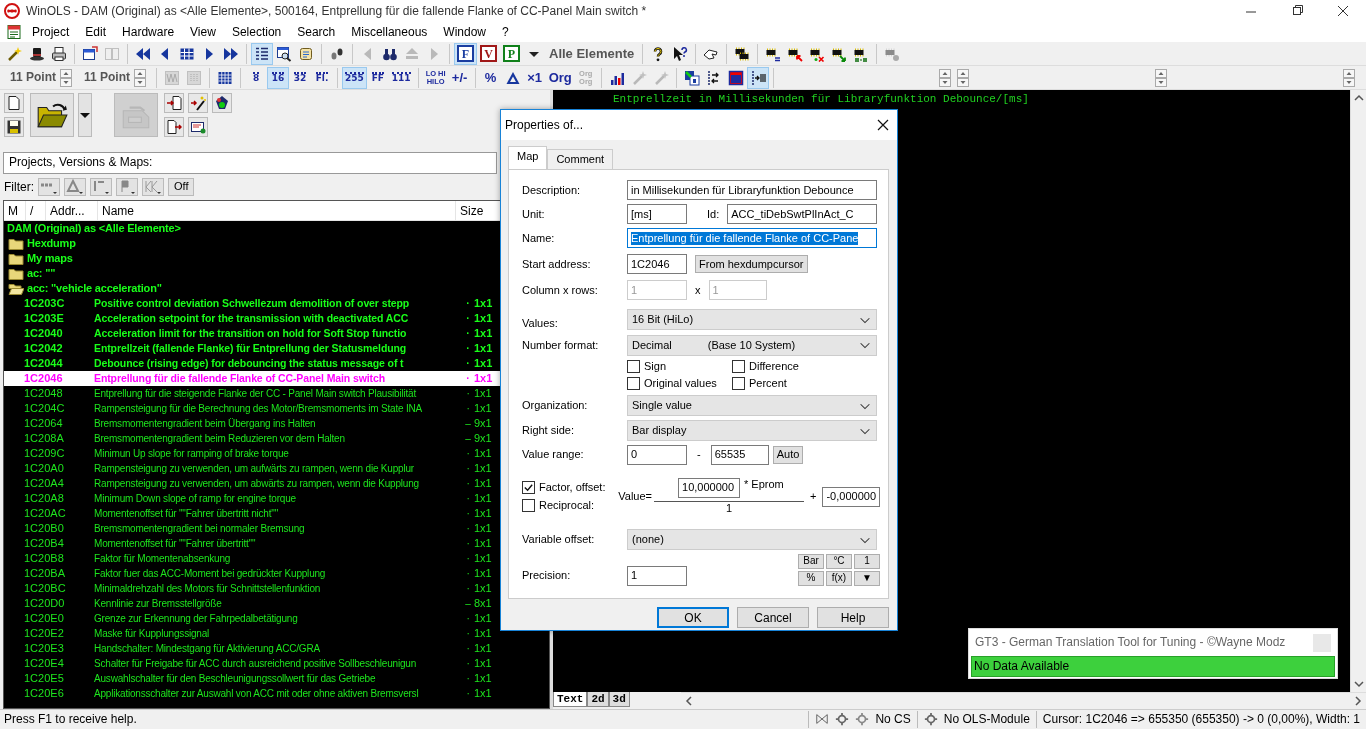 The width and height of the screenshot is (1366, 729). I want to click on hexdump-button: From hexdumpcursor, so click(751, 264).